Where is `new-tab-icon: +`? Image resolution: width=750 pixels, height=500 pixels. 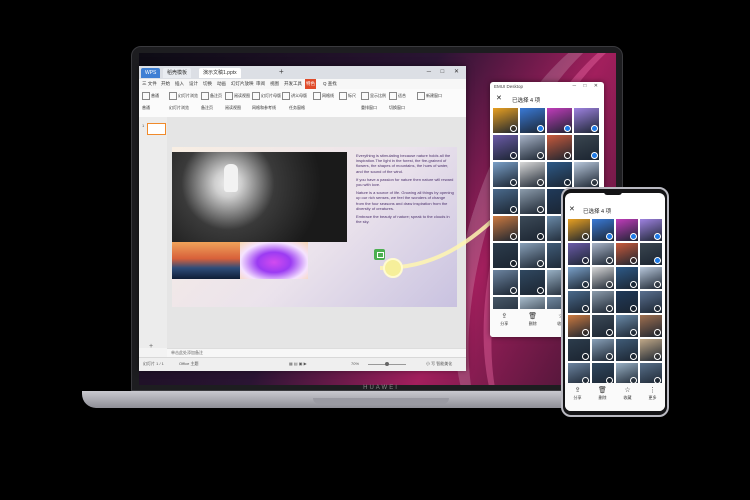 new-tab-icon: + is located at coordinates (281, 71).